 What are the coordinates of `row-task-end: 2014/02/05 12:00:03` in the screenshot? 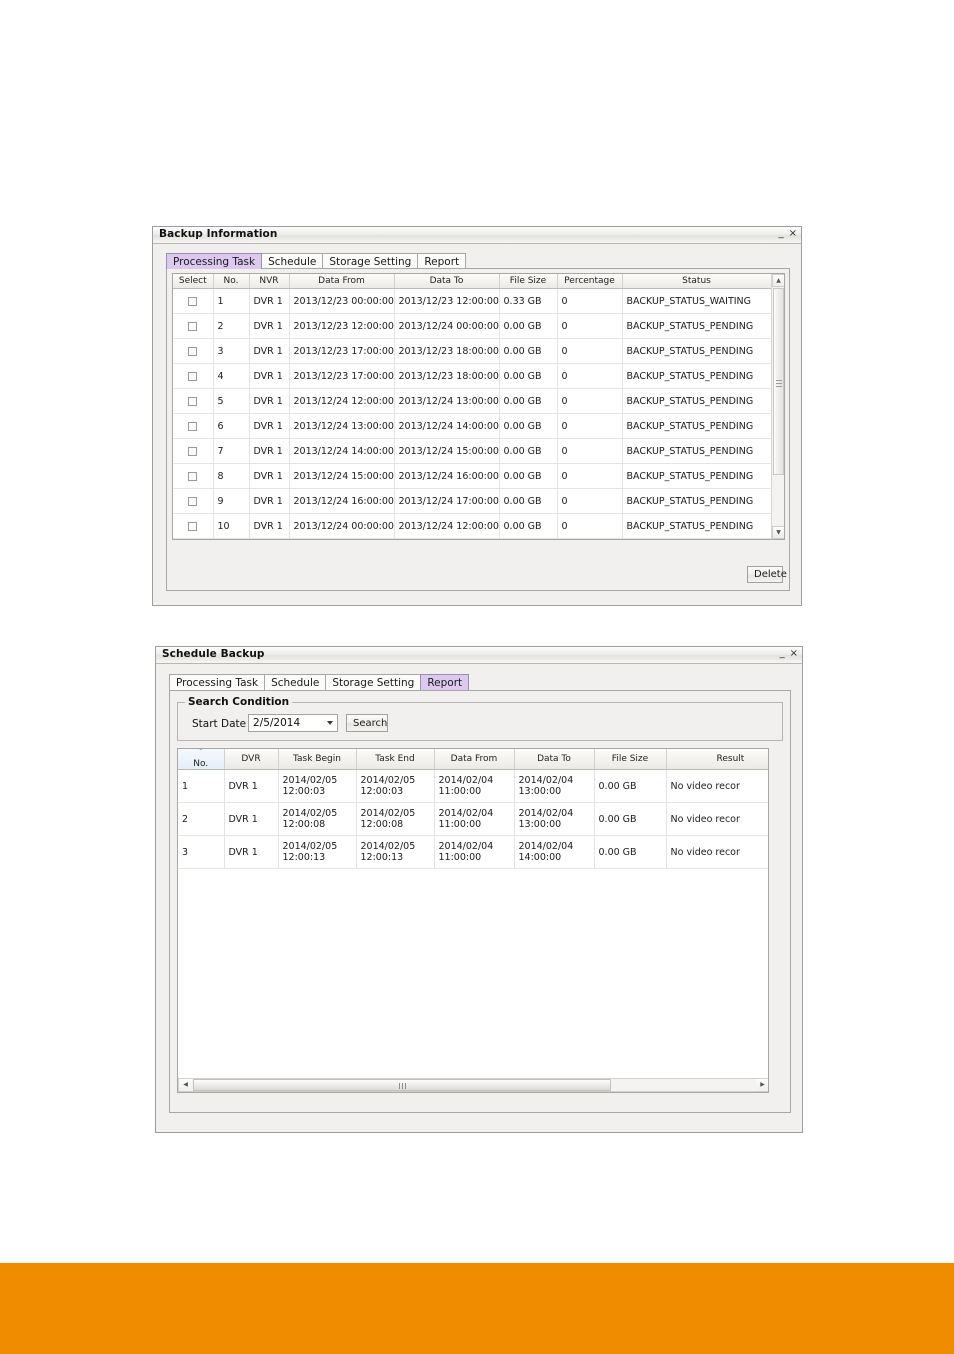 It's located at (395, 786).